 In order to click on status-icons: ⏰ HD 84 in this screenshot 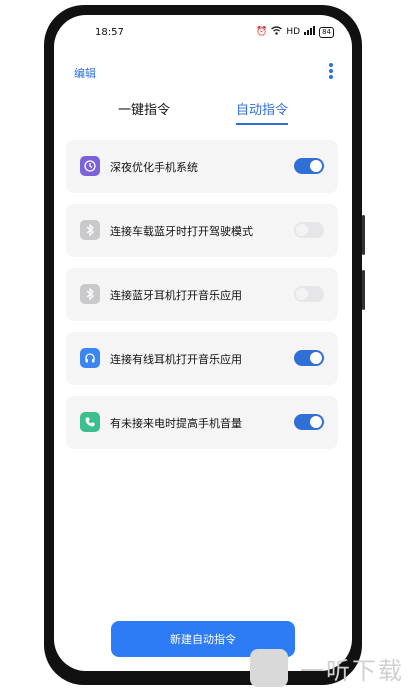, I will do `click(295, 32)`.